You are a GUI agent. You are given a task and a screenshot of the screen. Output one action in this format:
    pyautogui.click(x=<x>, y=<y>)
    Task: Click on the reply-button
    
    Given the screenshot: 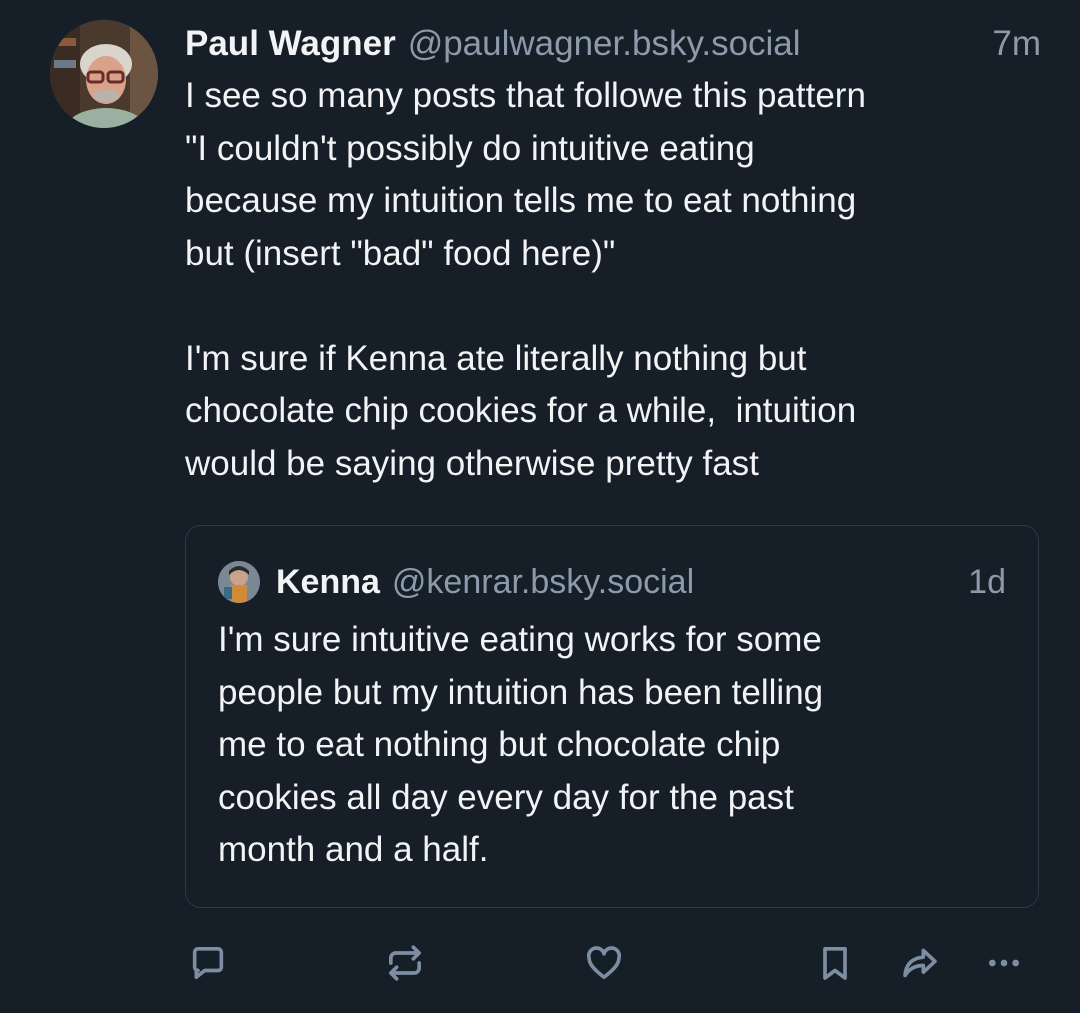 What is the action you would take?
    pyautogui.click(x=208, y=963)
    